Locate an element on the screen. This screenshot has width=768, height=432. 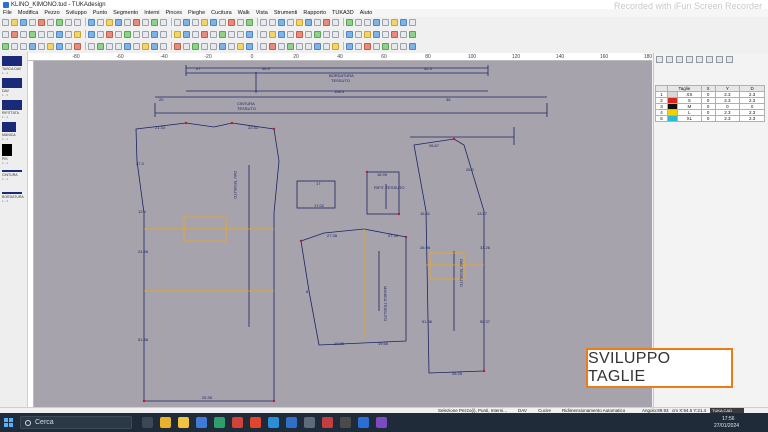
piece-list-item: RIFITTATA 1 - 1 is located at coordinates (14, 109).